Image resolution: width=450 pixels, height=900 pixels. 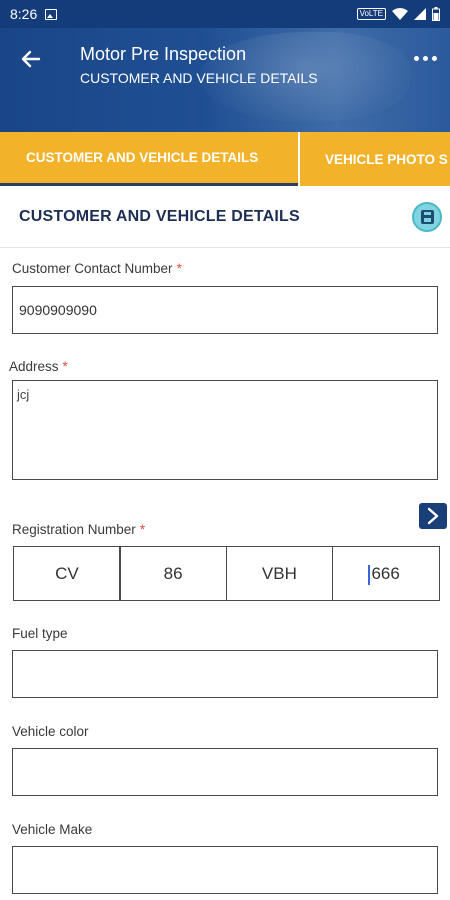 What do you see at coordinates (23, 394) in the screenshot?
I see `address-value: jcj` at bounding box center [23, 394].